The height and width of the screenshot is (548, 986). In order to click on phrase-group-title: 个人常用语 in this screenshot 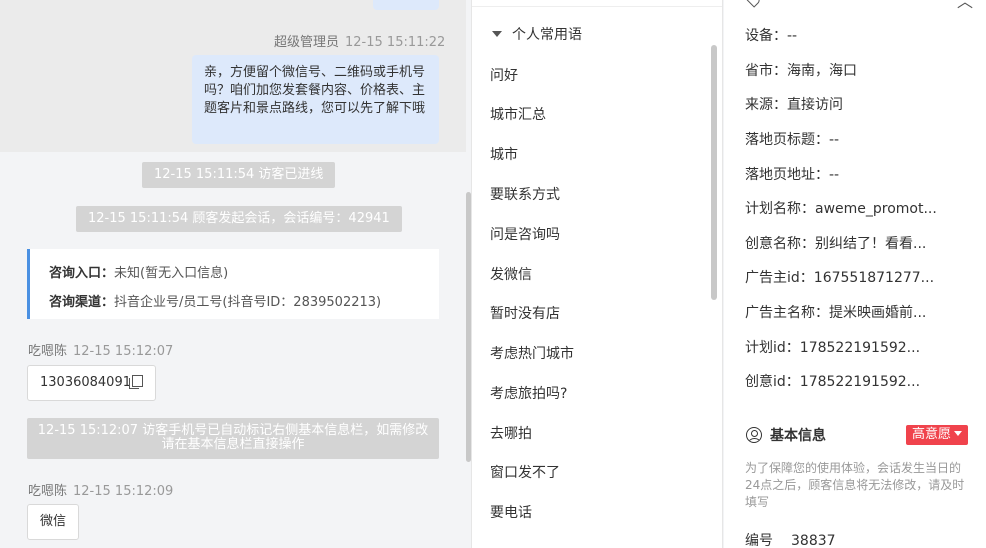, I will do `click(547, 35)`.